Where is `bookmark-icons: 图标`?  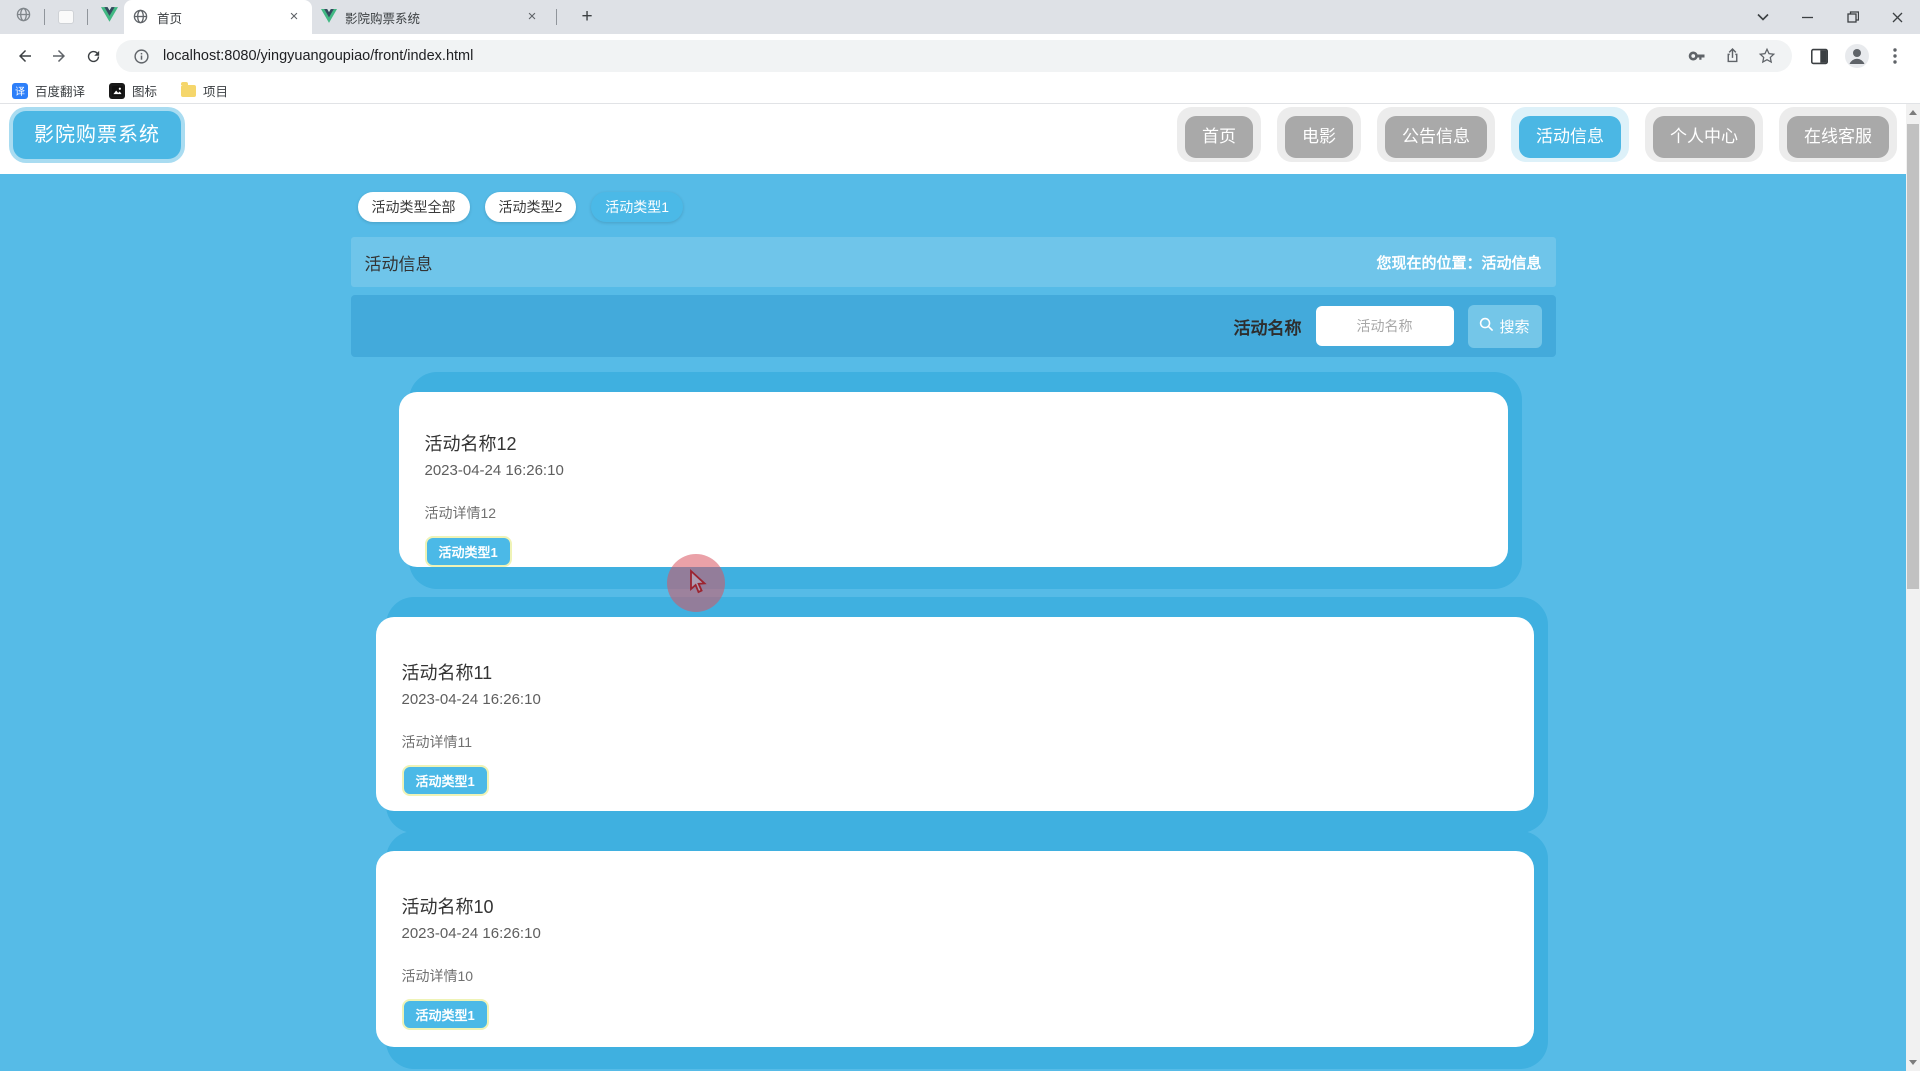
bookmark-icons: 图标 is located at coordinates (133, 90).